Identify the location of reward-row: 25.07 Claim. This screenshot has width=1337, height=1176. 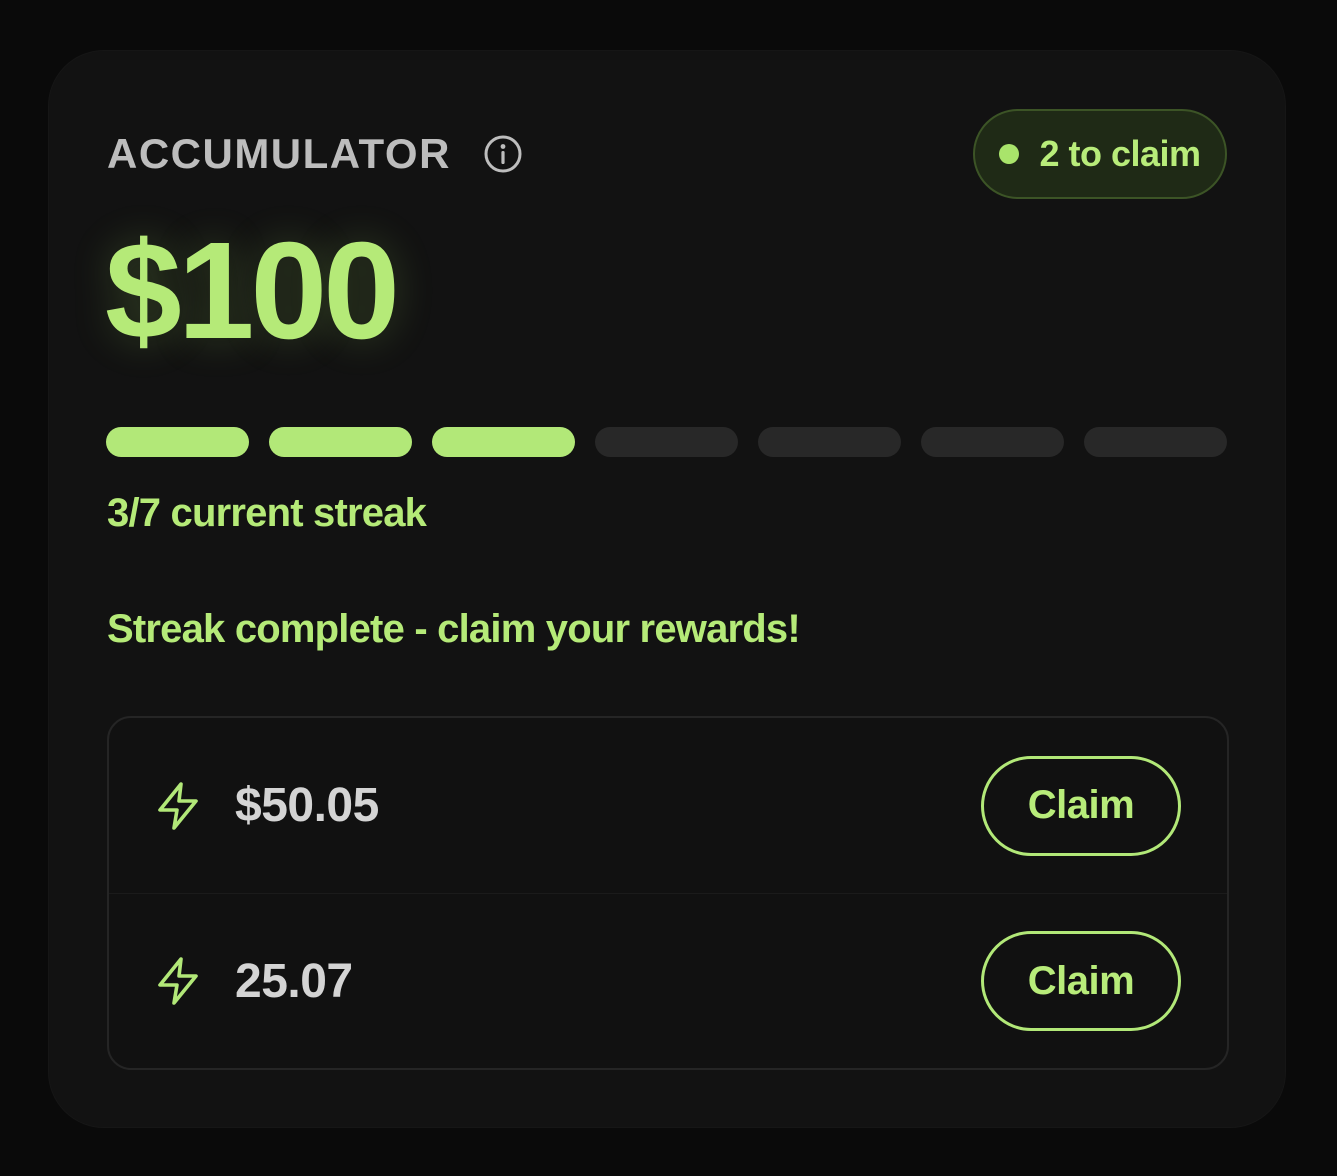
(668, 980).